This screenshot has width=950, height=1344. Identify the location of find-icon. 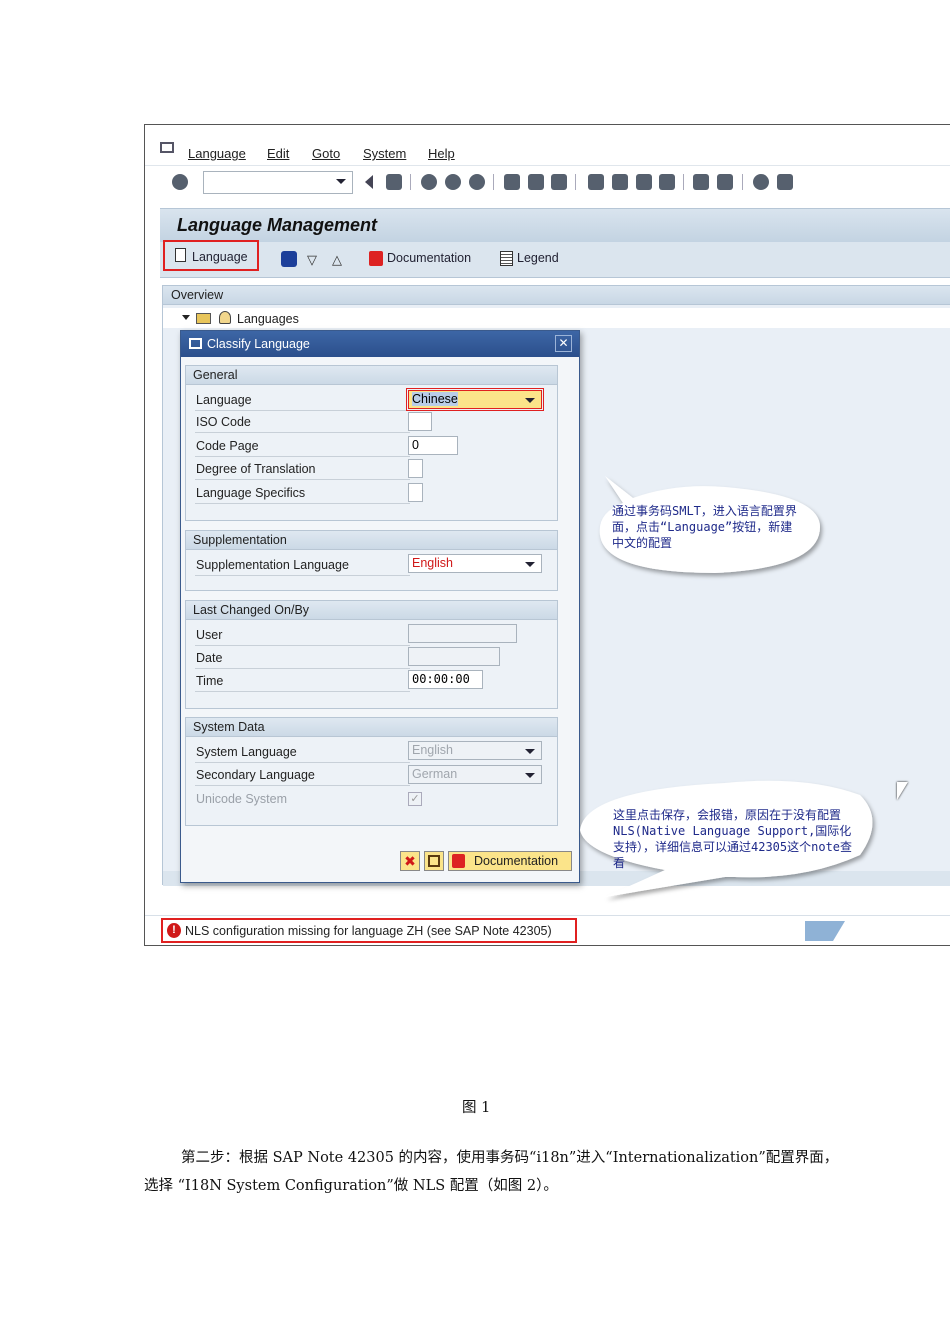
(536, 182).